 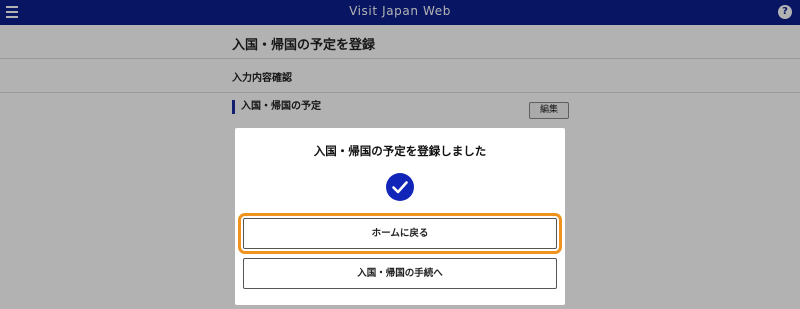 I want to click on check-circle-icon, so click(x=400, y=187).